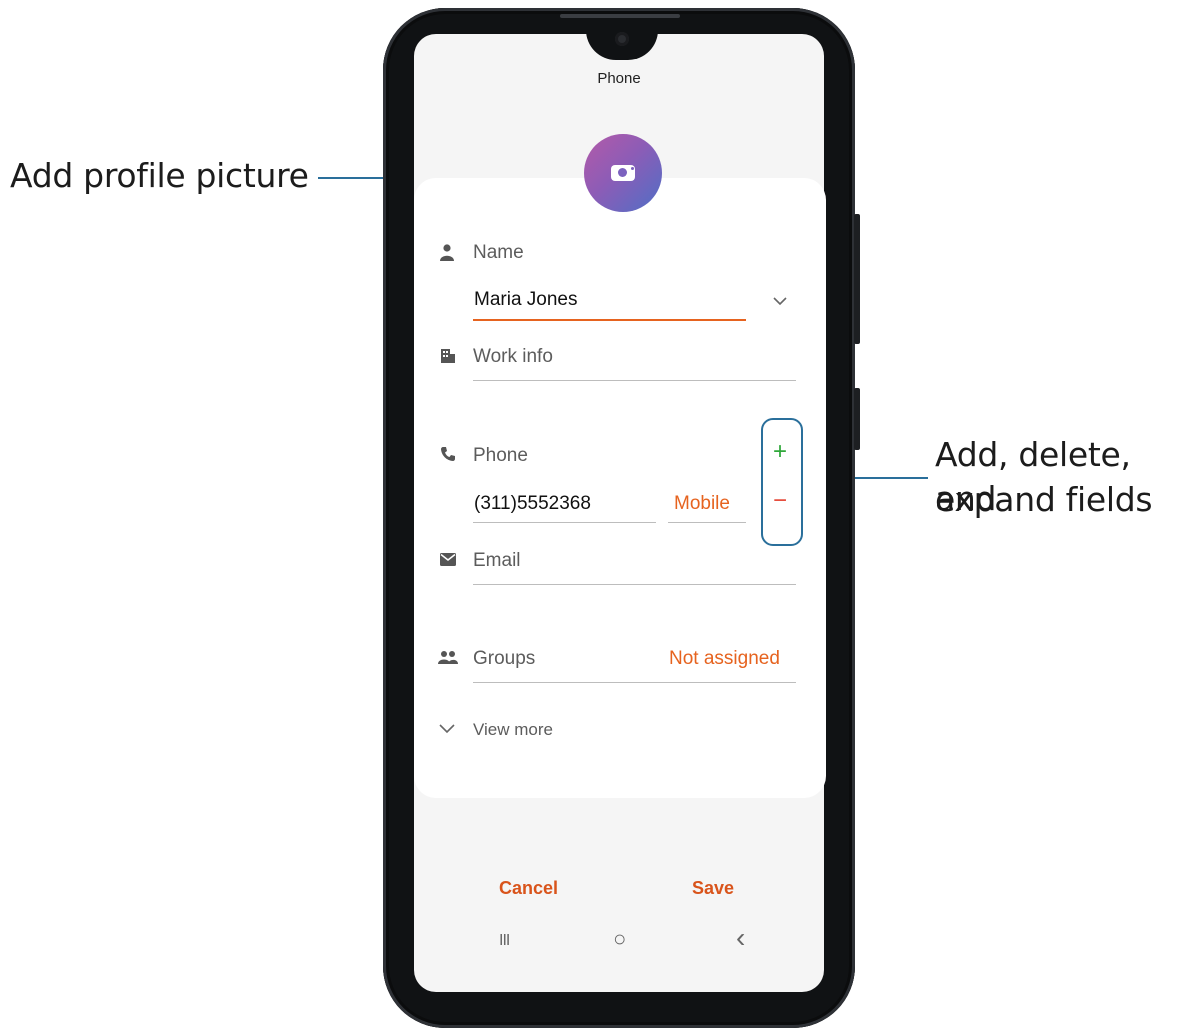 This screenshot has height=1028, width=1199. What do you see at coordinates (713, 888) in the screenshot?
I see `save-button: Save` at bounding box center [713, 888].